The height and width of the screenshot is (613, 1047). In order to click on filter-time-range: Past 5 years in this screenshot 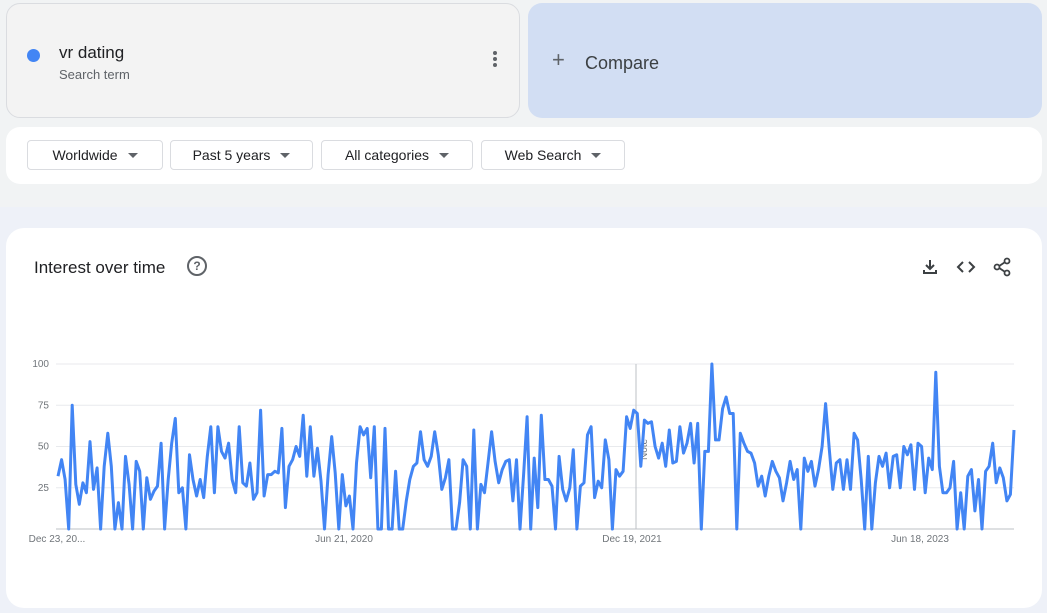, I will do `click(241, 155)`.